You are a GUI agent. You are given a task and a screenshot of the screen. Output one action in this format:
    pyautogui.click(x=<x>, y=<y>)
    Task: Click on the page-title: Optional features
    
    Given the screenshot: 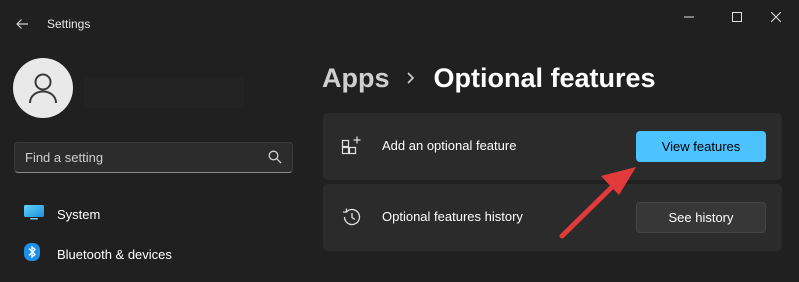 What is the action you would take?
    pyautogui.click(x=544, y=77)
    